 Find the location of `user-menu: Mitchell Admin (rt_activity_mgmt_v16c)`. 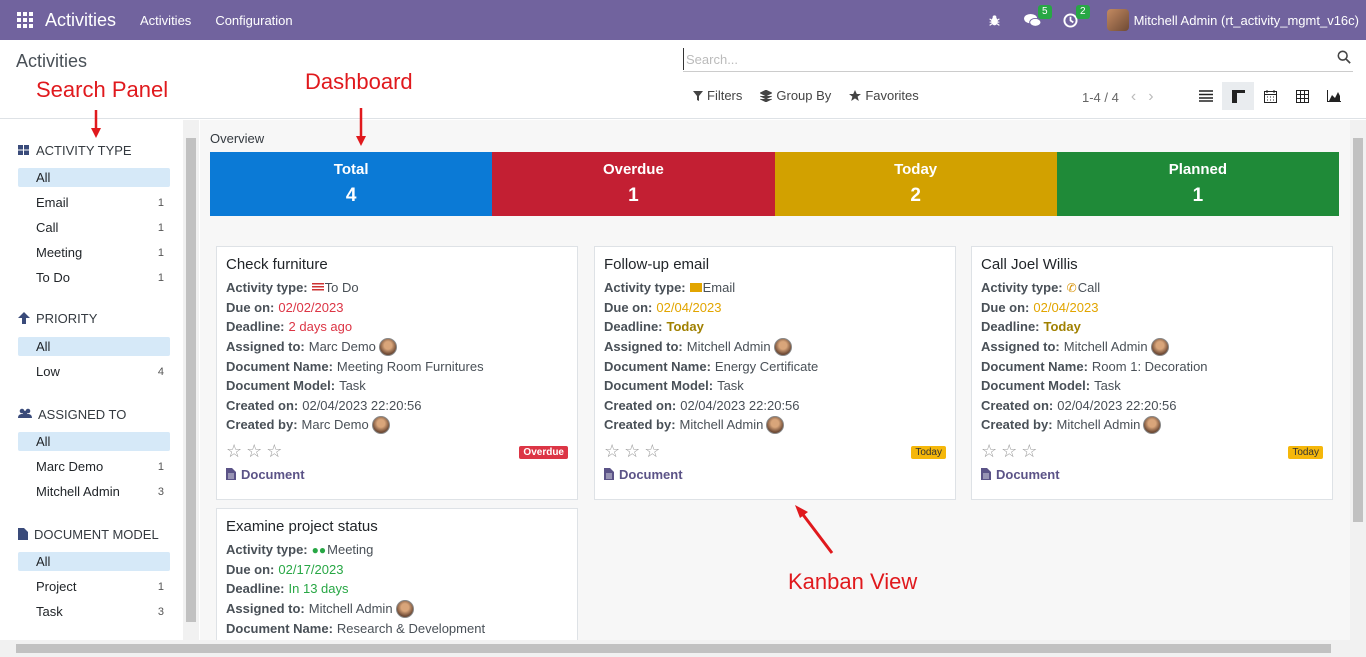

user-menu: Mitchell Admin (rt_activity_mgmt_v16c) is located at coordinates (1246, 20).